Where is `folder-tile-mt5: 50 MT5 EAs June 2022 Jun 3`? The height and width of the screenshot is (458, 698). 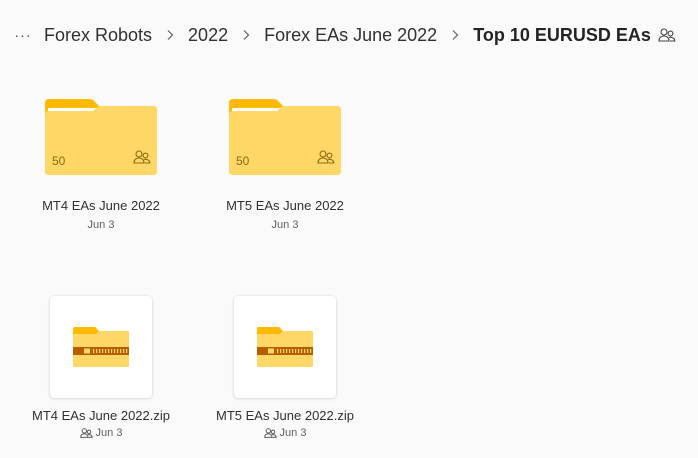
folder-tile-mt5: 50 MT5 EAs June 2022 Jun 3 is located at coordinates (285, 164).